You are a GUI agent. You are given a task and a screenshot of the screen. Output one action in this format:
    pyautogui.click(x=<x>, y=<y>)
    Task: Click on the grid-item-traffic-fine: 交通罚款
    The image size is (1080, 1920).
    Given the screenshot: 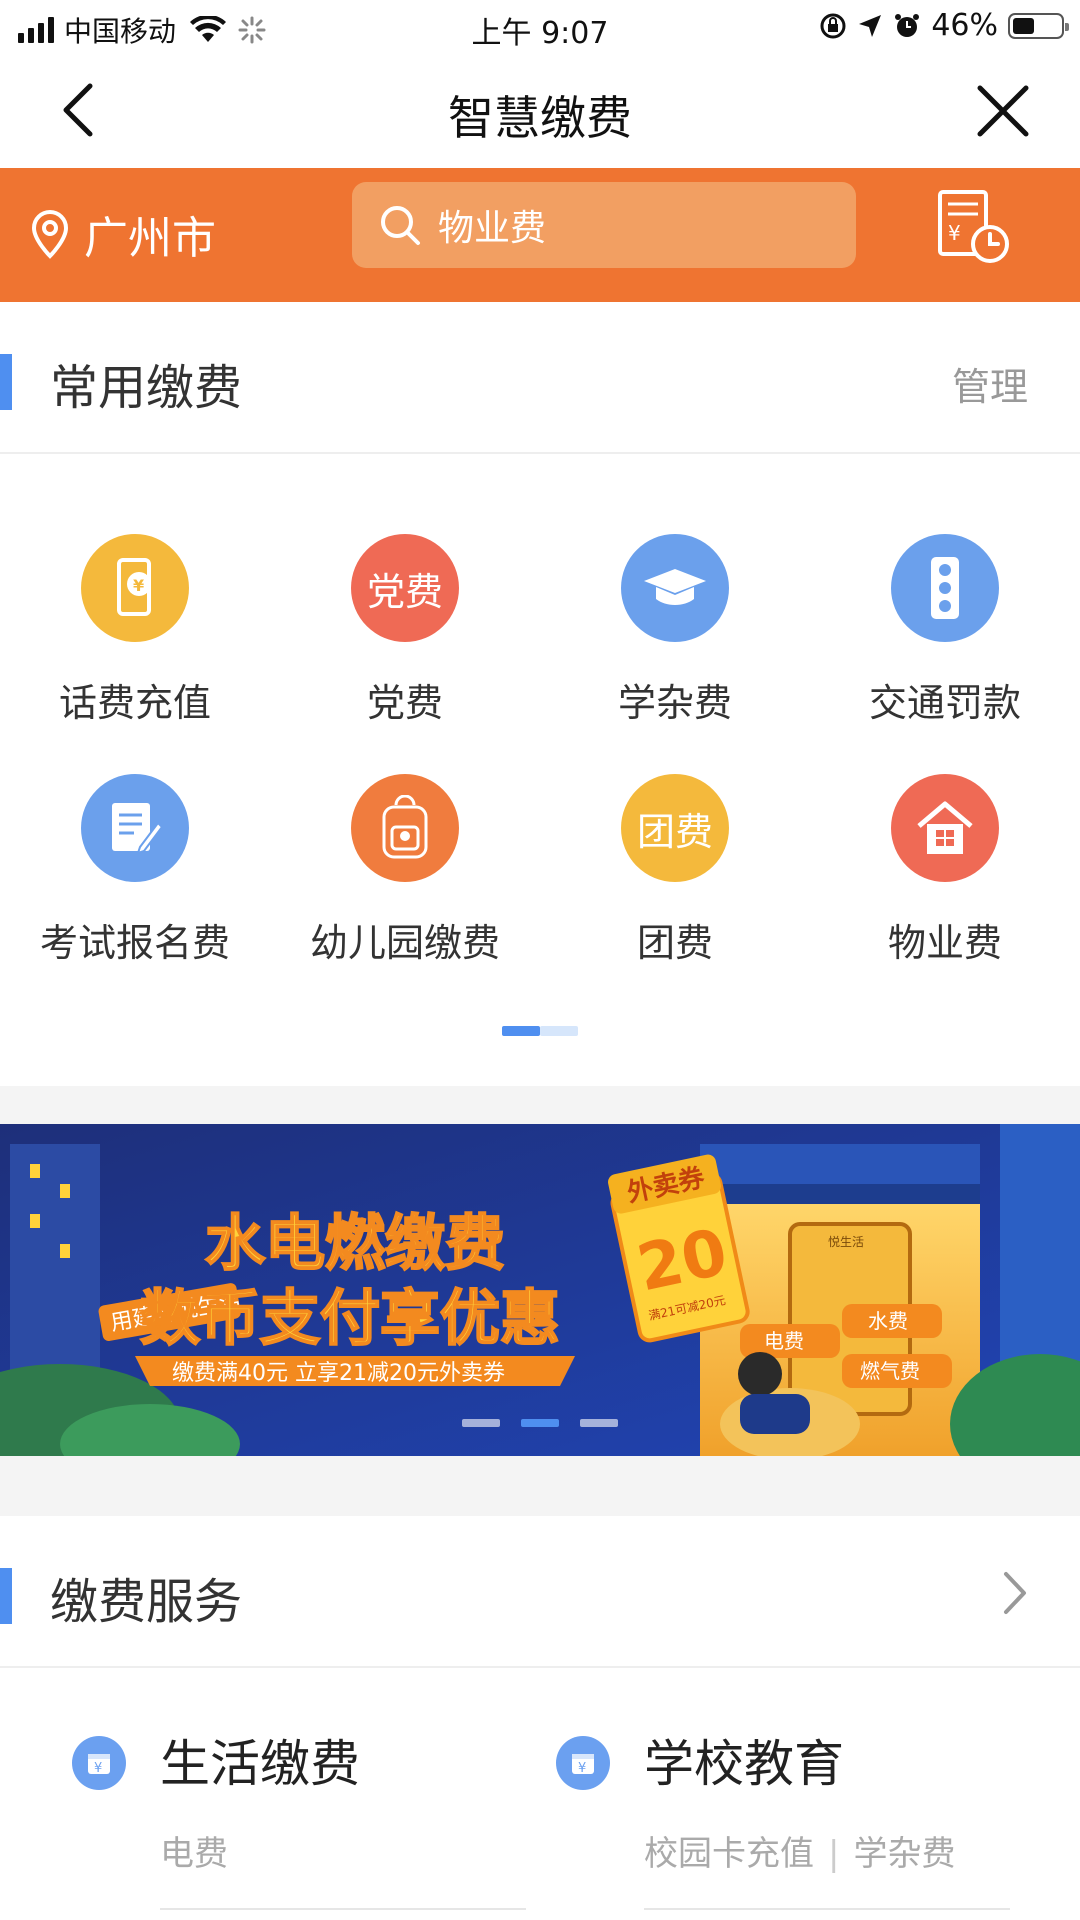 What is the action you would take?
    pyautogui.click(x=945, y=630)
    